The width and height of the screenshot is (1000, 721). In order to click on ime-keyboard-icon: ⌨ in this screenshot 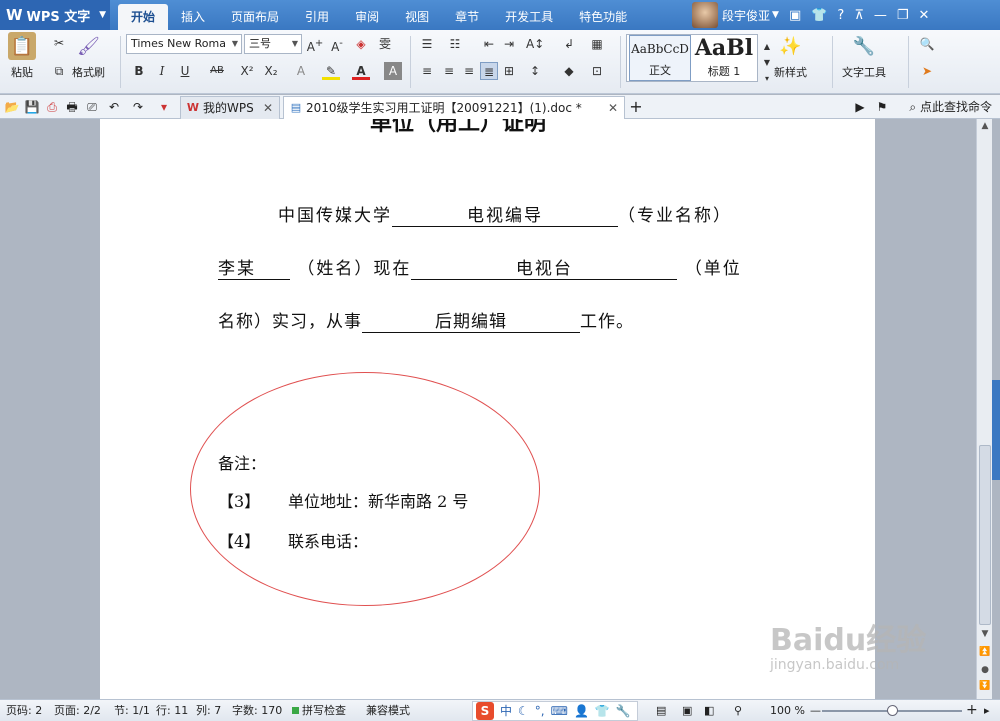, I will do `click(559, 711)`.